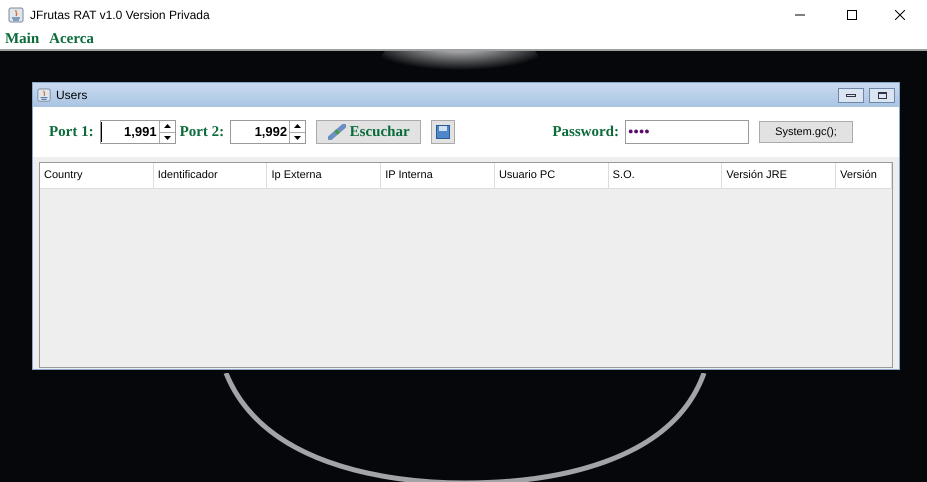 This screenshot has height=482, width=927. Describe the element at coordinates (779, 175) in the screenshot. I see `column-header: Versión JRE` at that location.